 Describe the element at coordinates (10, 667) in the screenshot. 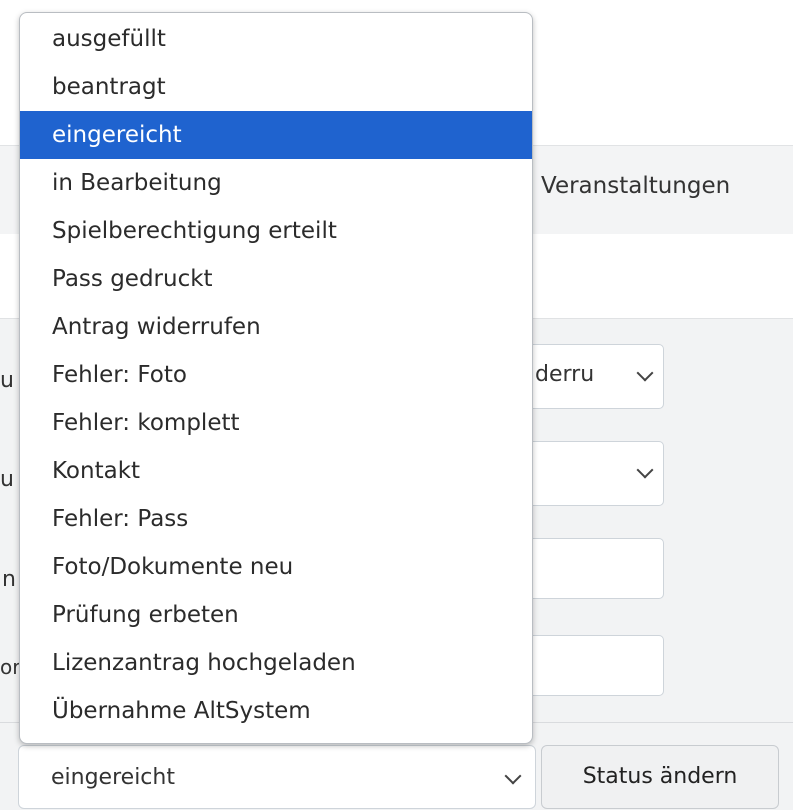

I see `row4-label-fragment: or` at that location.